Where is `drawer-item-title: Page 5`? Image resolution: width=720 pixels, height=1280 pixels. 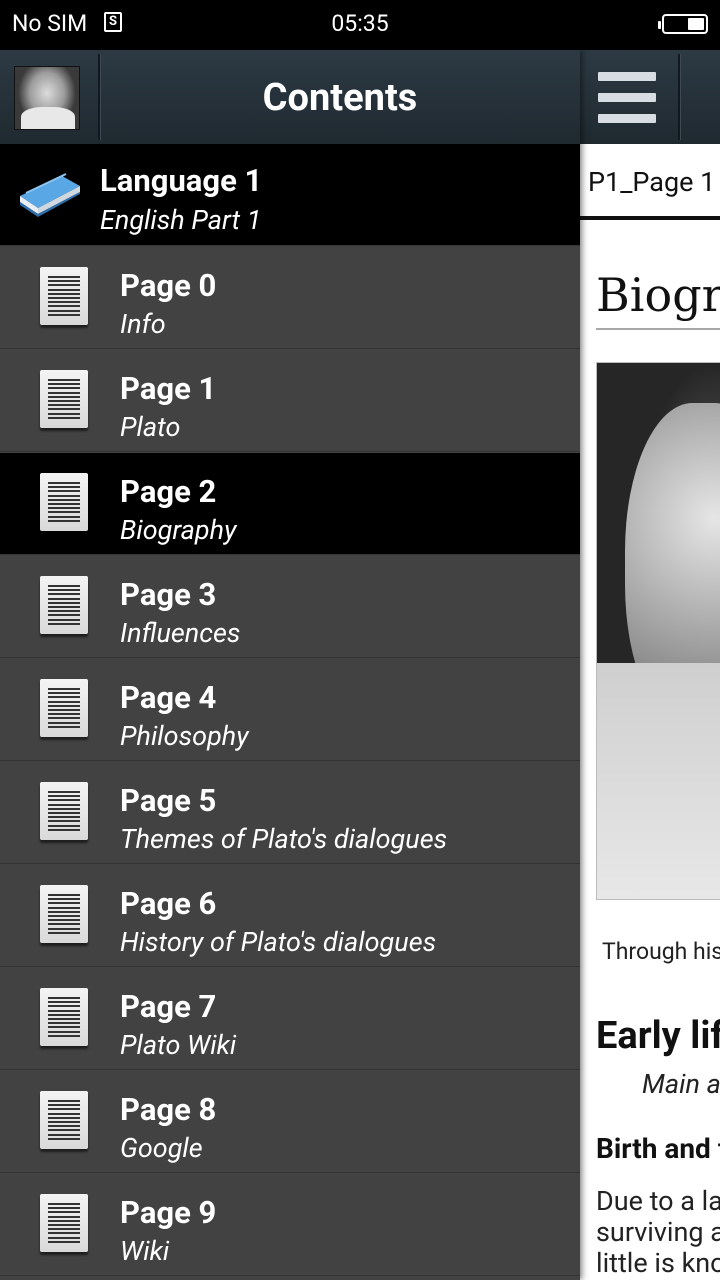 drawer-item-title: Page 5 is located at coordinates (168, 800).